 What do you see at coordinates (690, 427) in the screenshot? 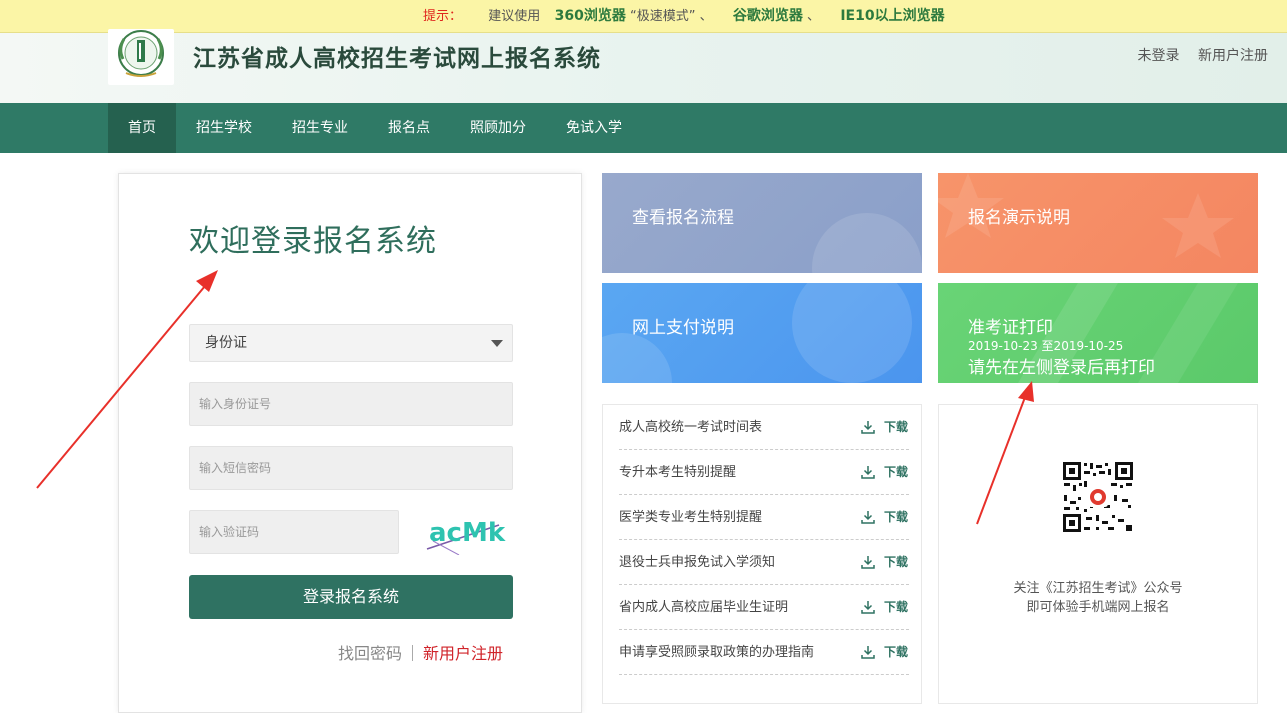
I see `download-name: 成人高校统一考试时间表` at bounding box center [690, 427].